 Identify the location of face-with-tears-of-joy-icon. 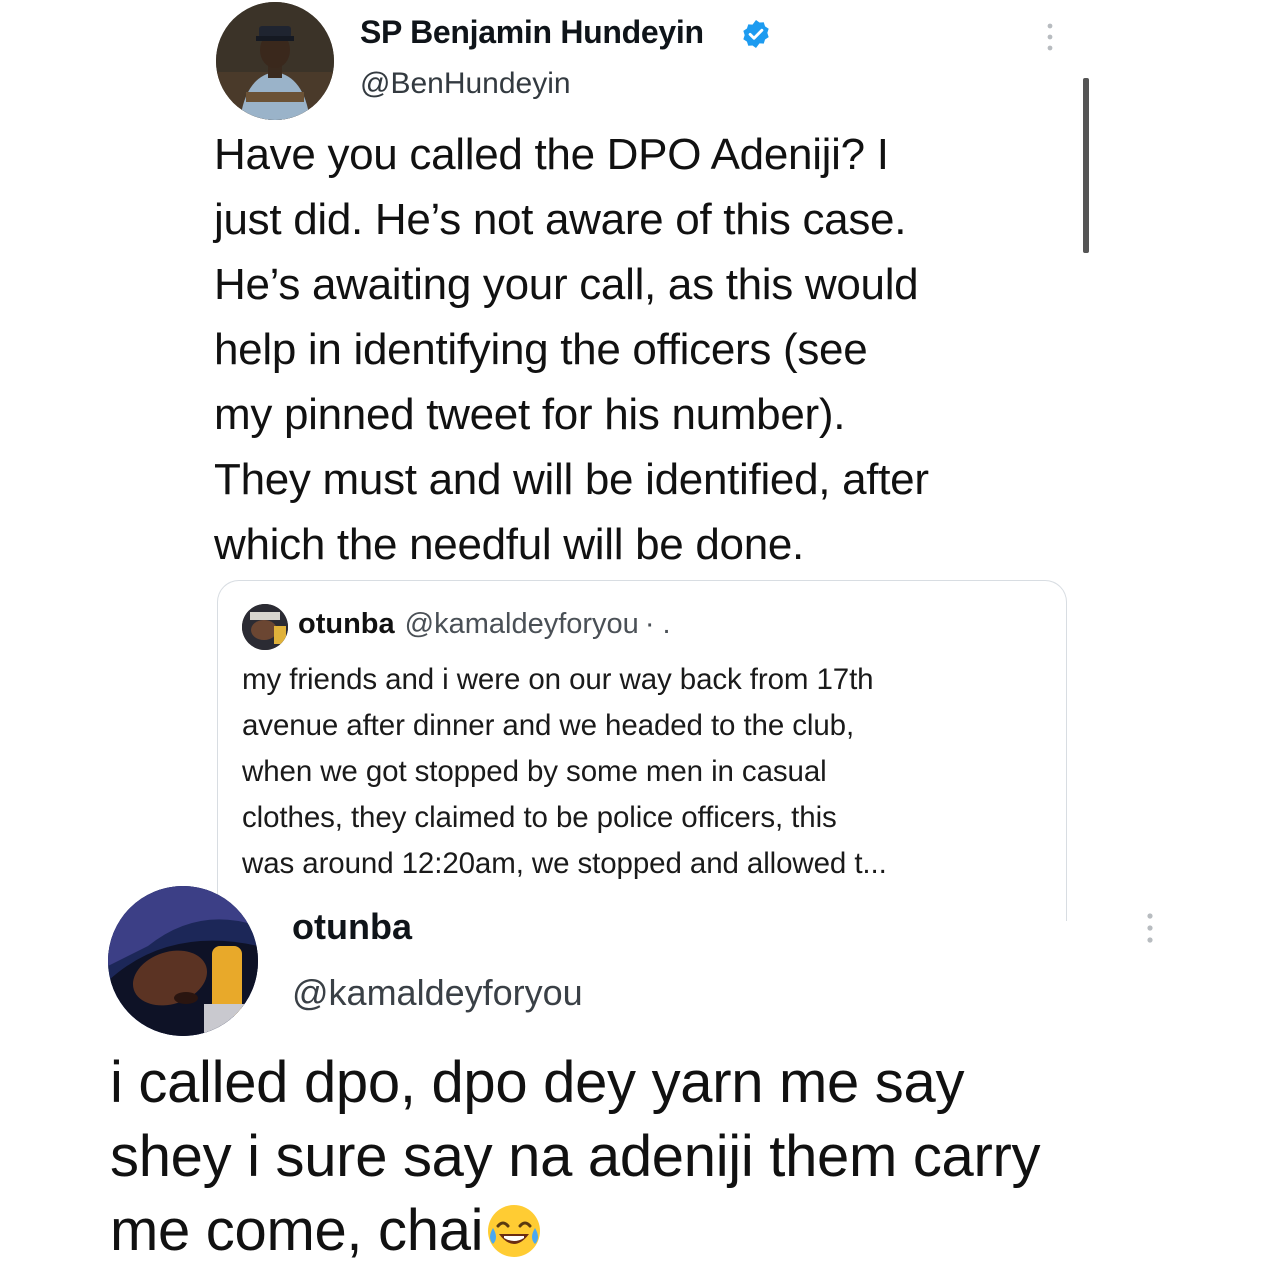
(514, 1231).